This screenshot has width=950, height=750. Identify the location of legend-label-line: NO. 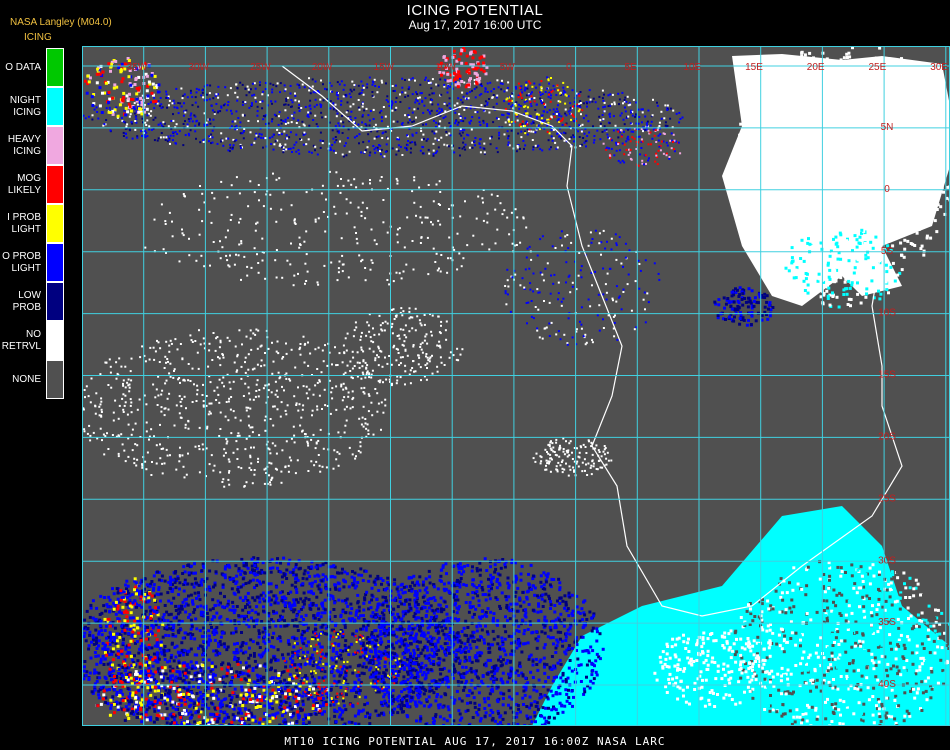
(33, 334).